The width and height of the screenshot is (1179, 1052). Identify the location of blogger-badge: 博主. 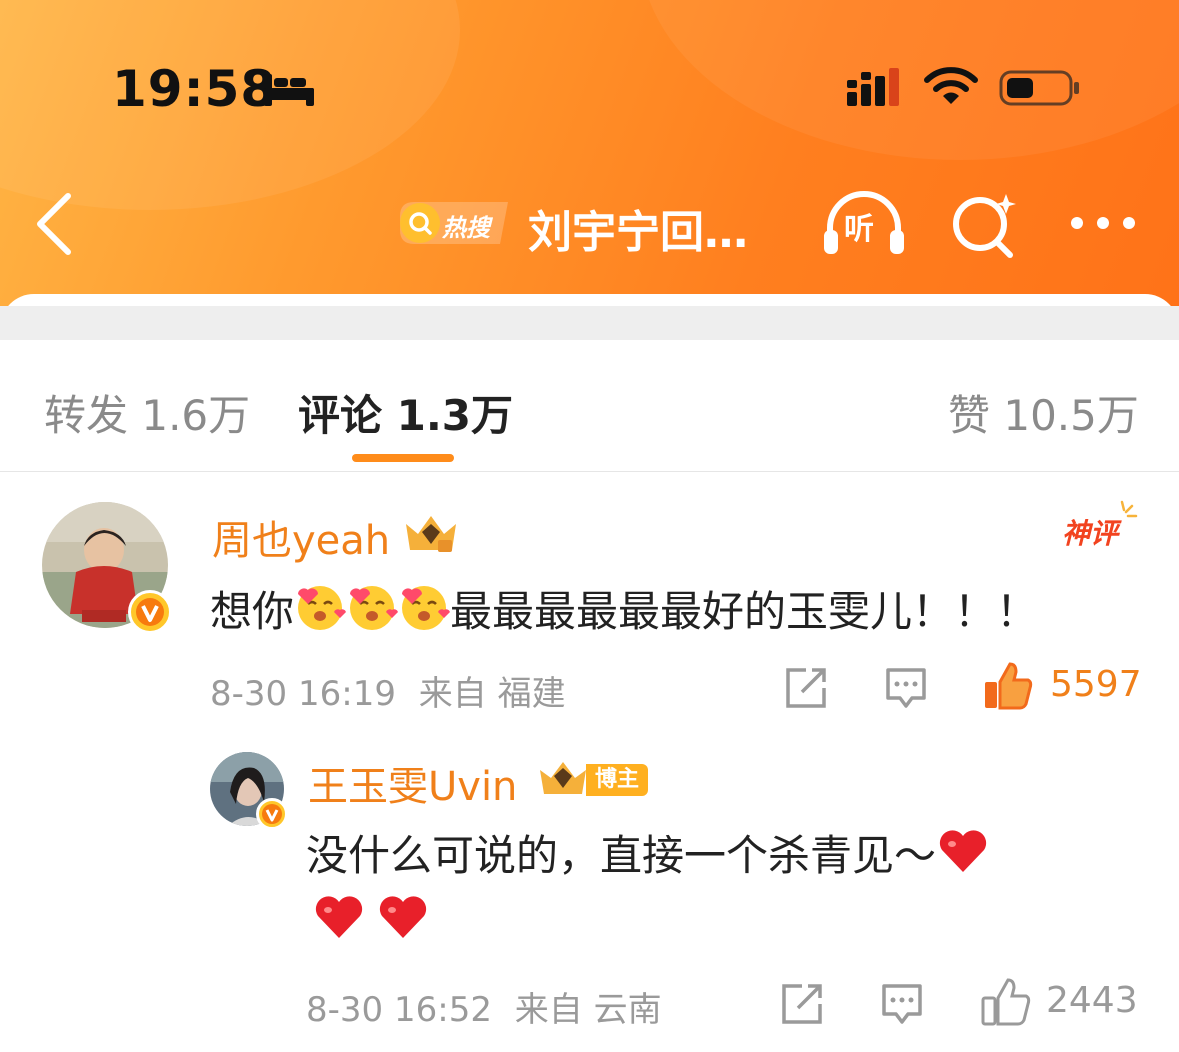
(617, 780).